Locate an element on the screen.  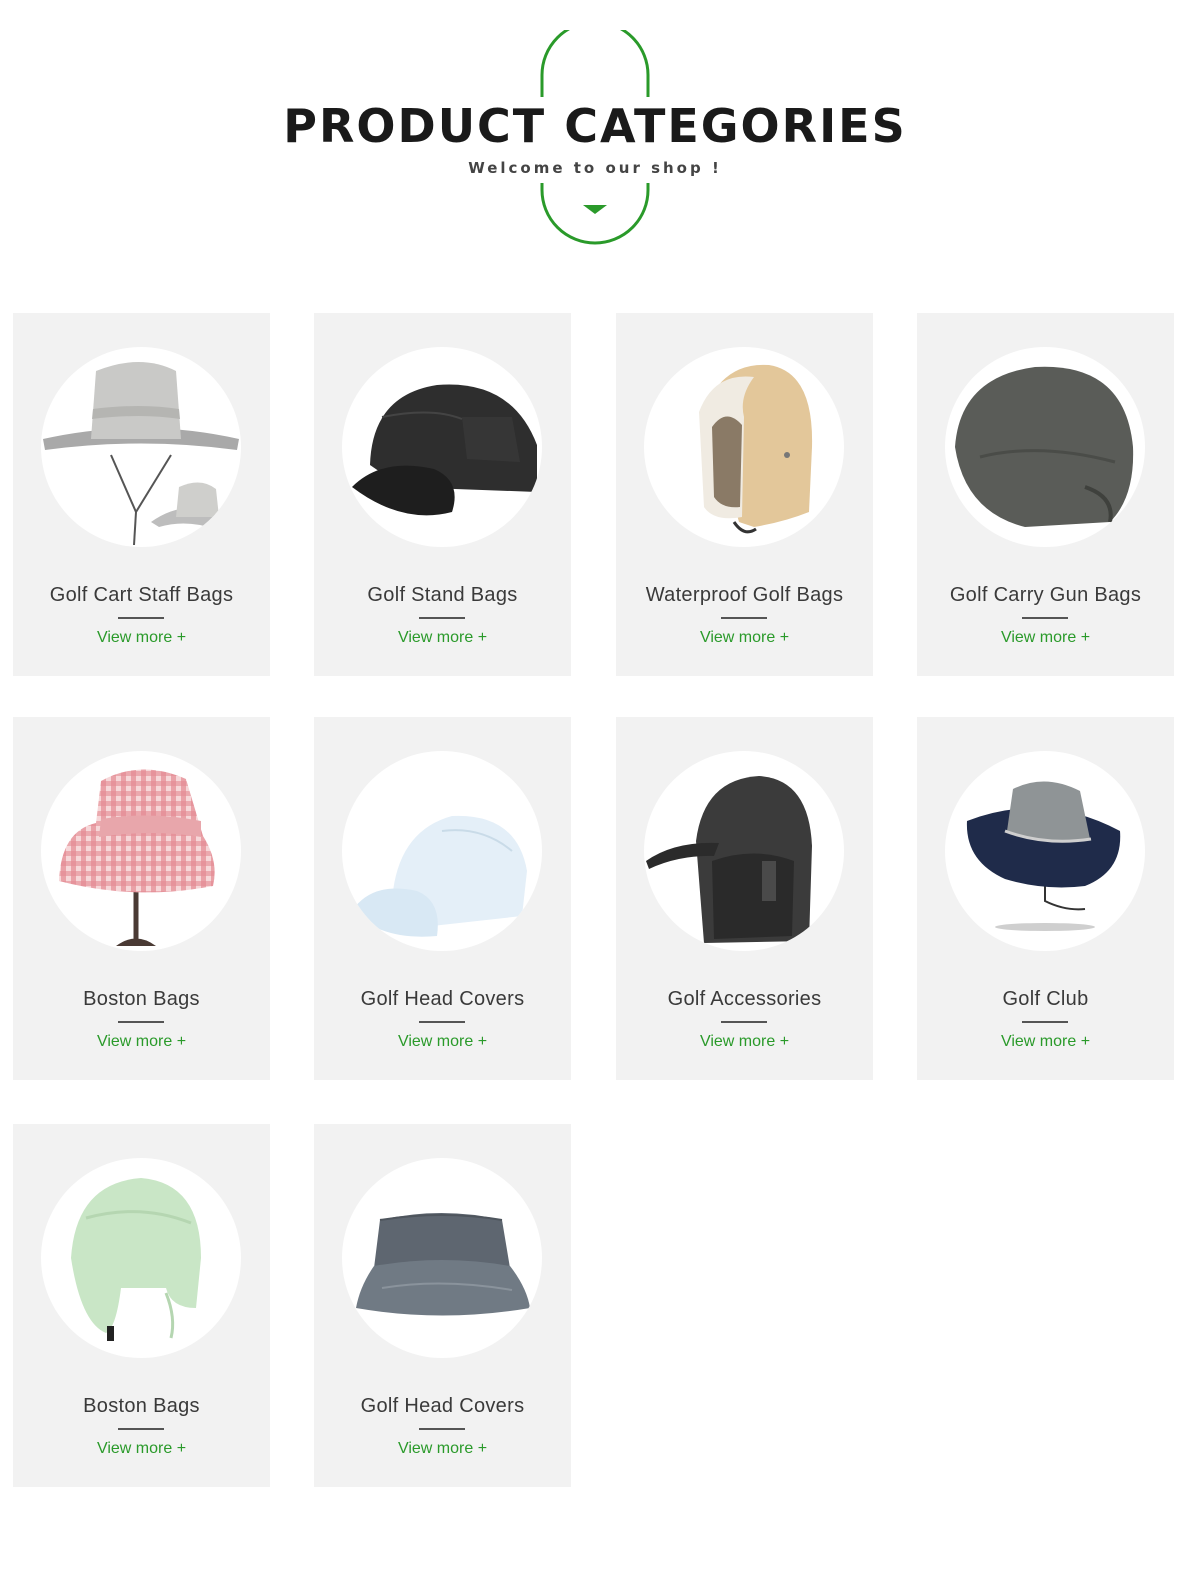
category-card-golf-accessories: Golf Accessories View more + is located at coordinates (744, 898).